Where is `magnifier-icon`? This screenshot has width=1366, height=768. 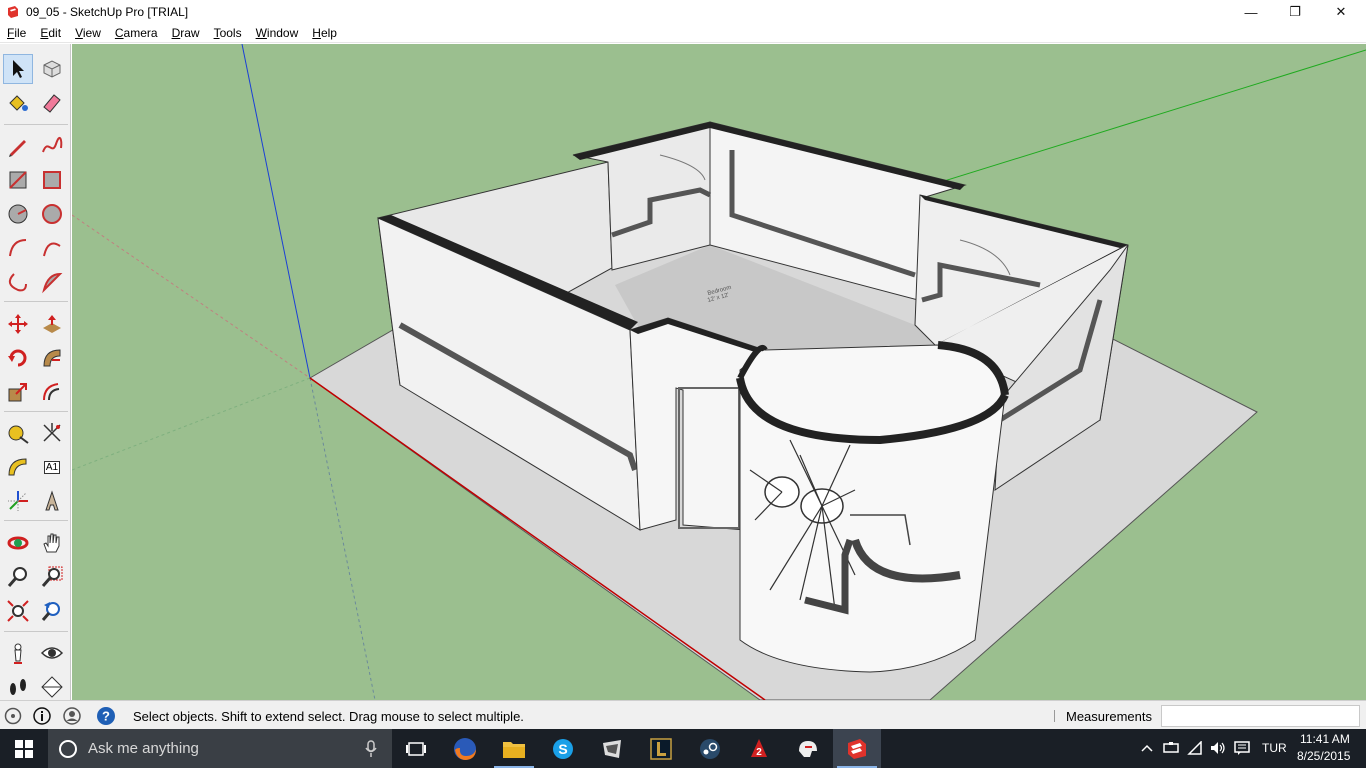
magnifier-icon is located at coordinates (17, 577).